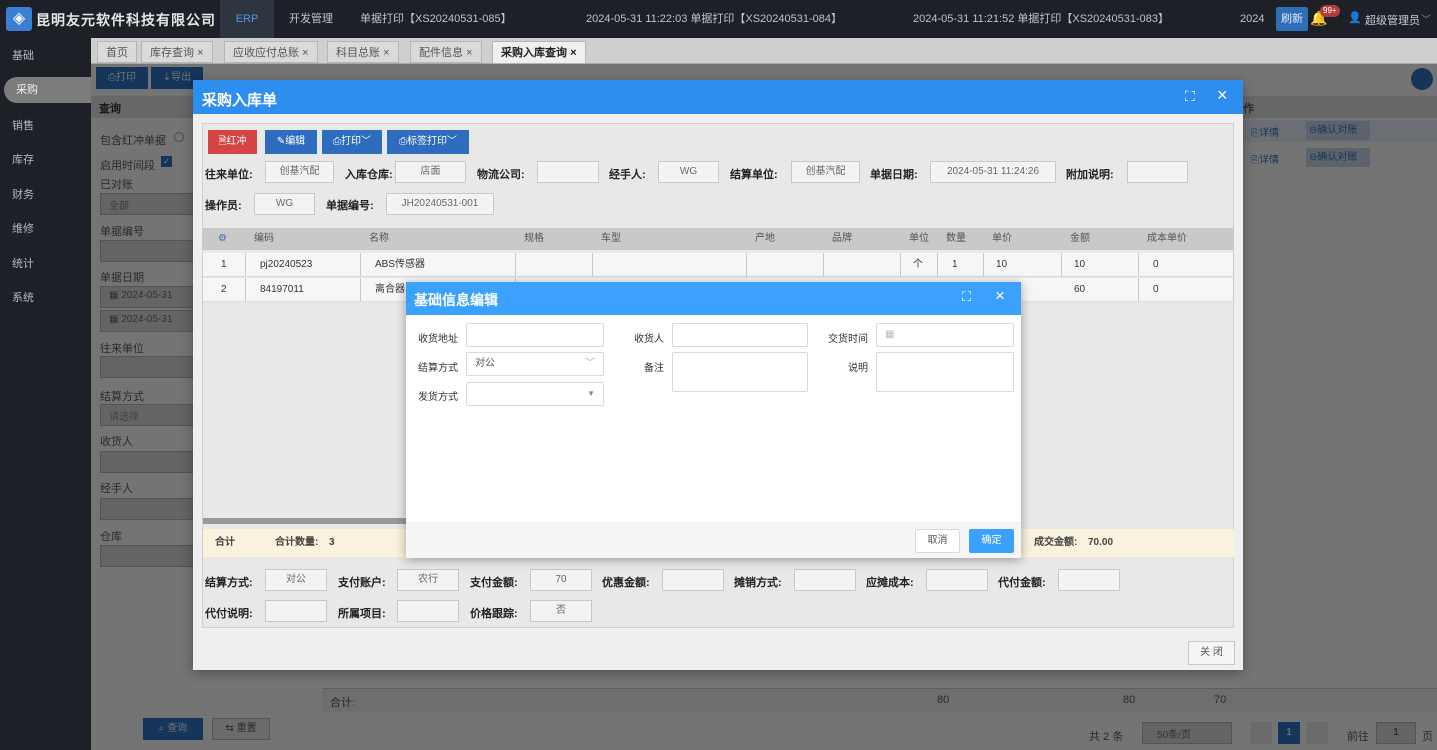 This screenshot has width=1437, height=750. What do you see at coordinates (45, 264) in the screenshot?
I see `sidebar-item-stats: 统计` at bounding box center [45, 264].